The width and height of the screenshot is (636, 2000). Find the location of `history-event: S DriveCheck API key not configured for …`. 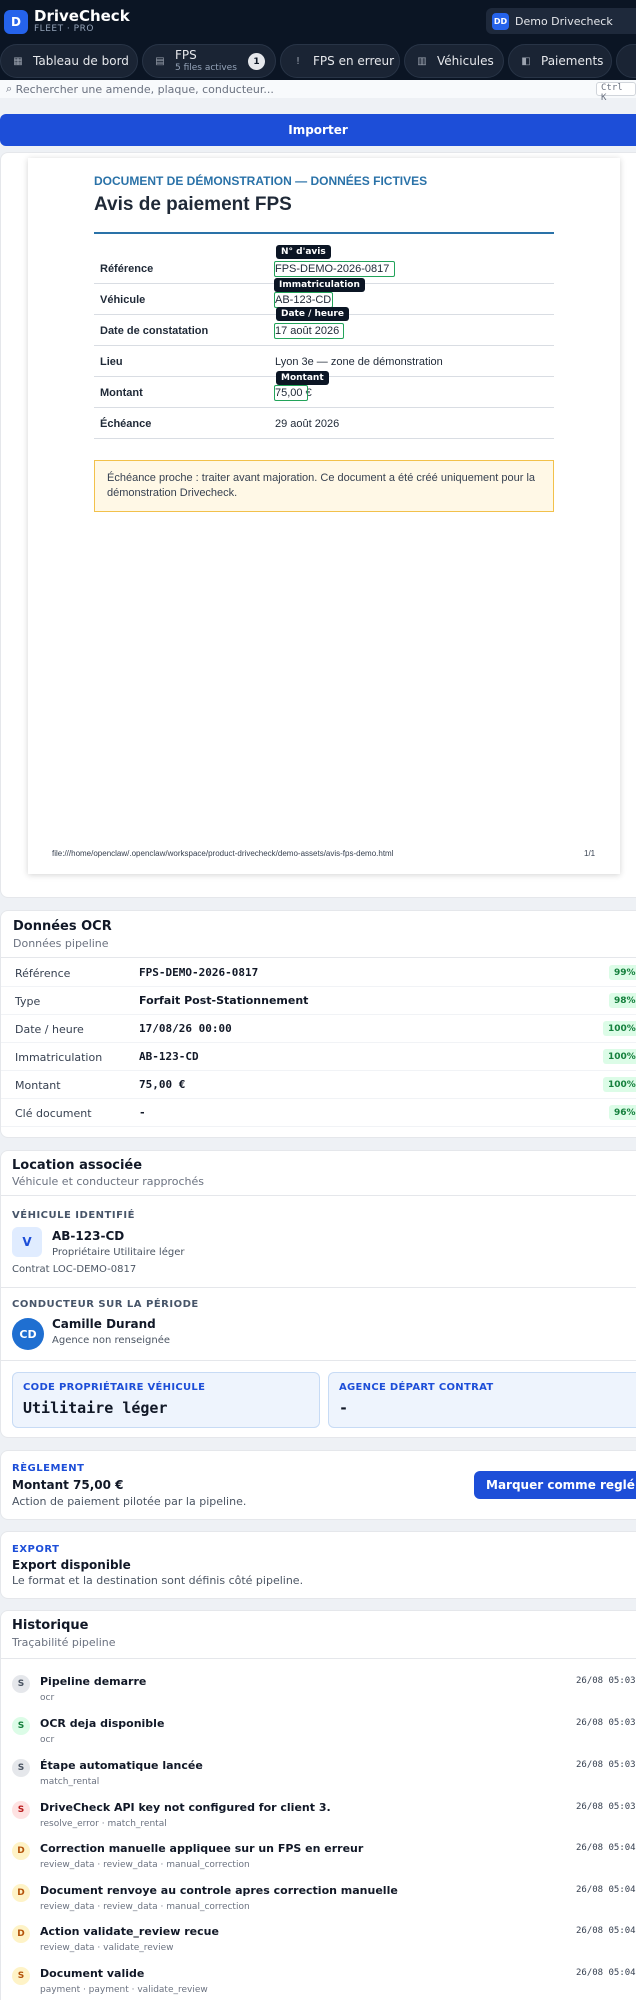

history-event: S DriveCheck API key not configured for … is located at coordinates (318, 1820).